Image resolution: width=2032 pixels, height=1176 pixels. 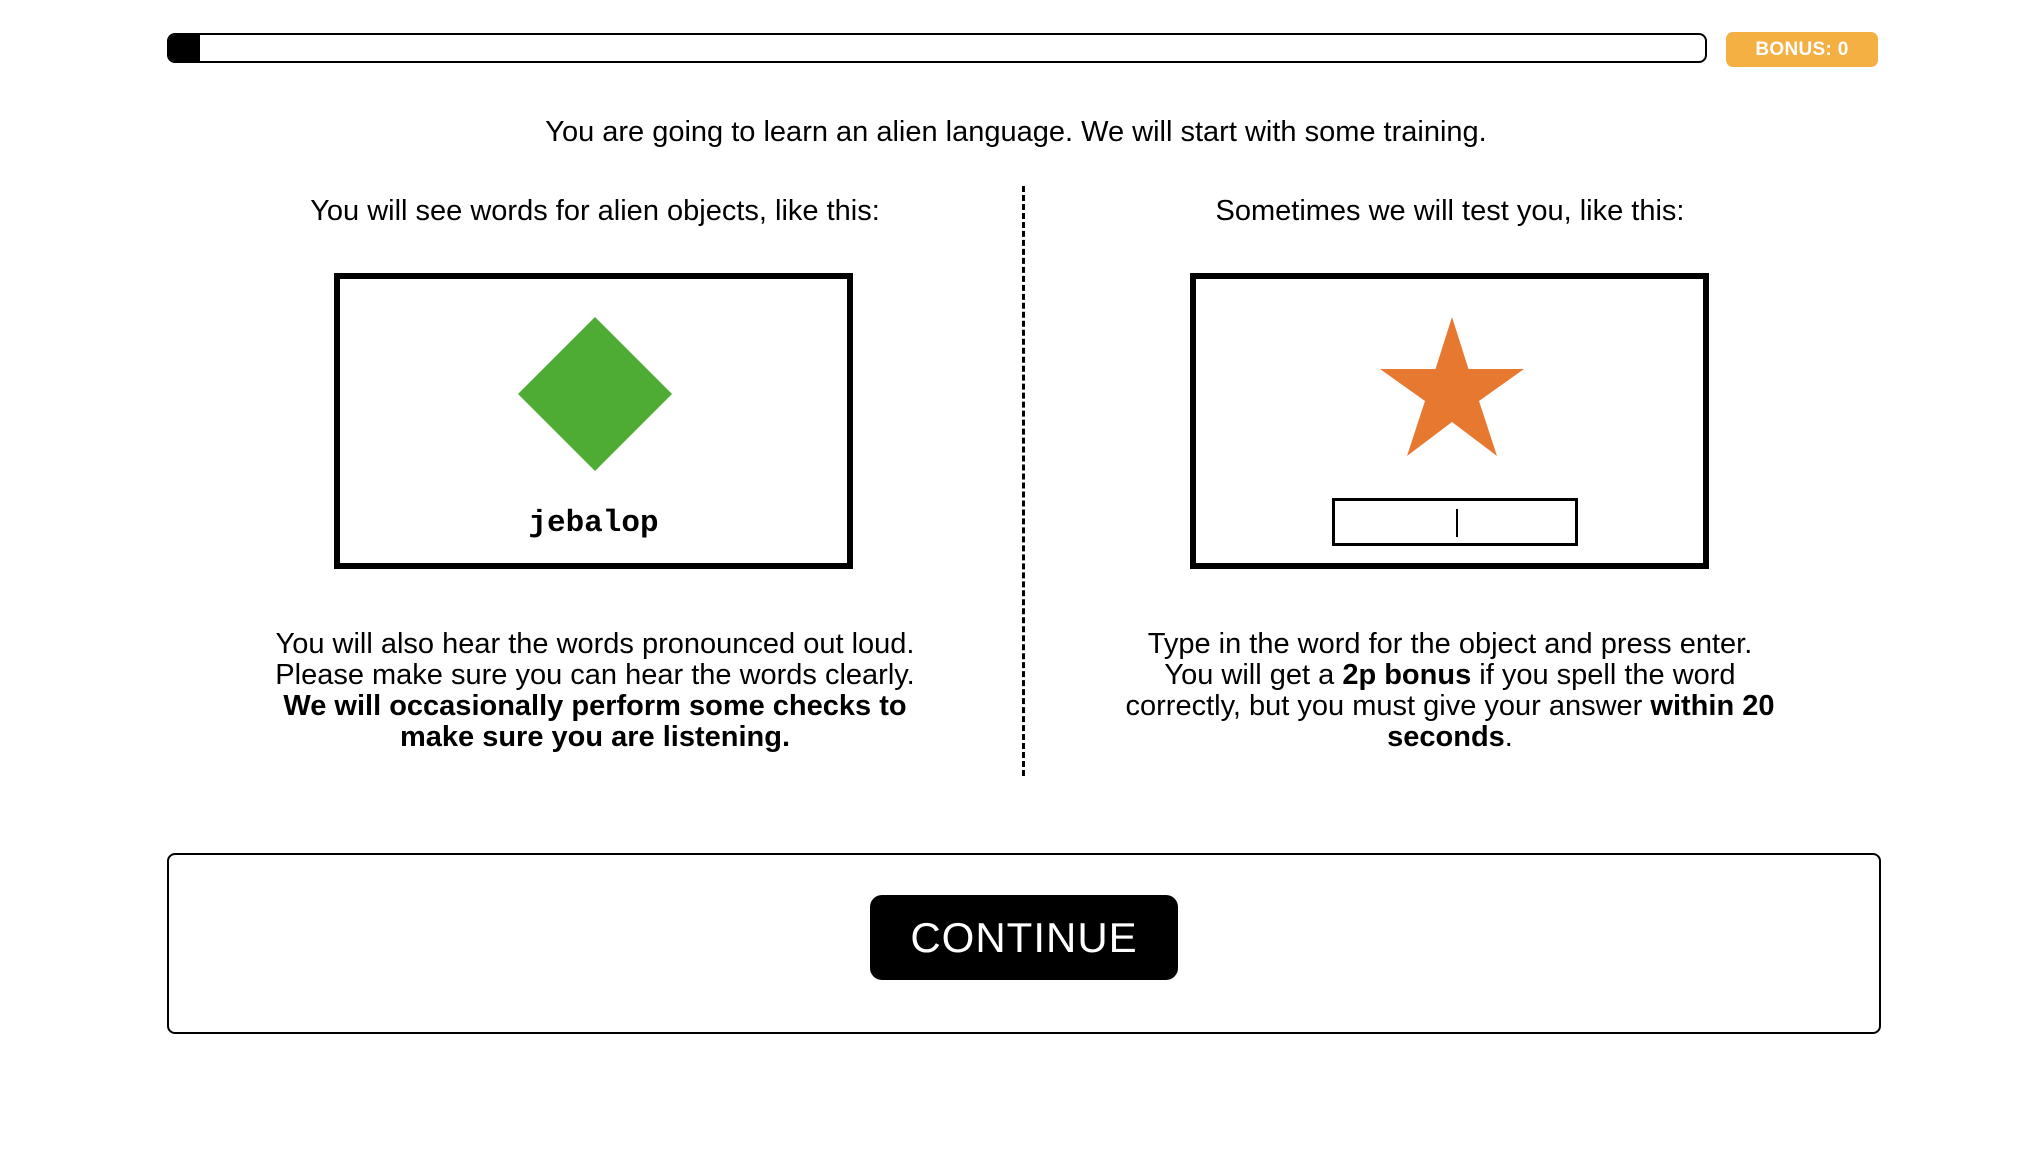 I want to click on text-caret, so click(x=1457, y=523).